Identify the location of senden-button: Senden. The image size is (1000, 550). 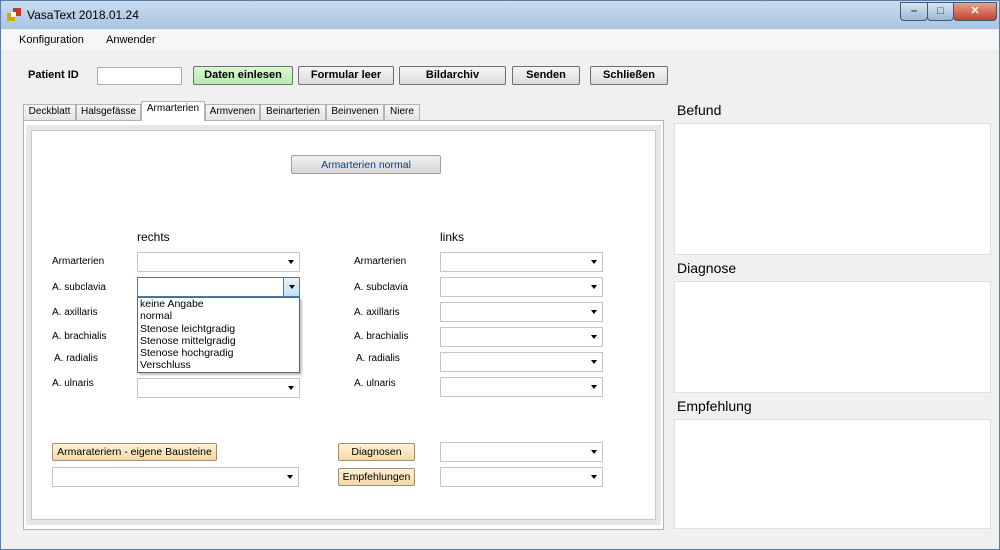
(546, 75).